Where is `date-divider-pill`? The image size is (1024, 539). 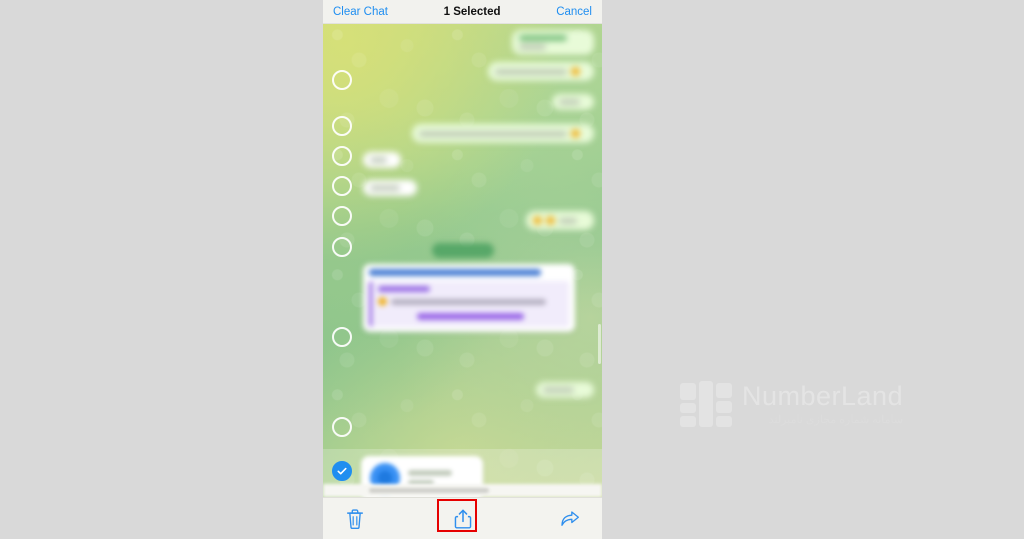
date-divider-pill is located at coordinates (462, 250).